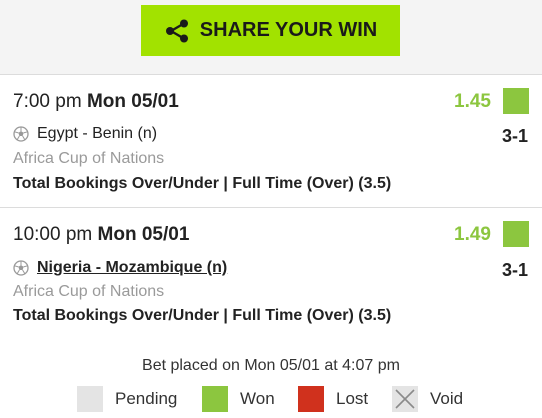 The height and width of the screenshot is (418, 542). I want to click on match-line: Egypt - Benin (n), so click(85, 134).